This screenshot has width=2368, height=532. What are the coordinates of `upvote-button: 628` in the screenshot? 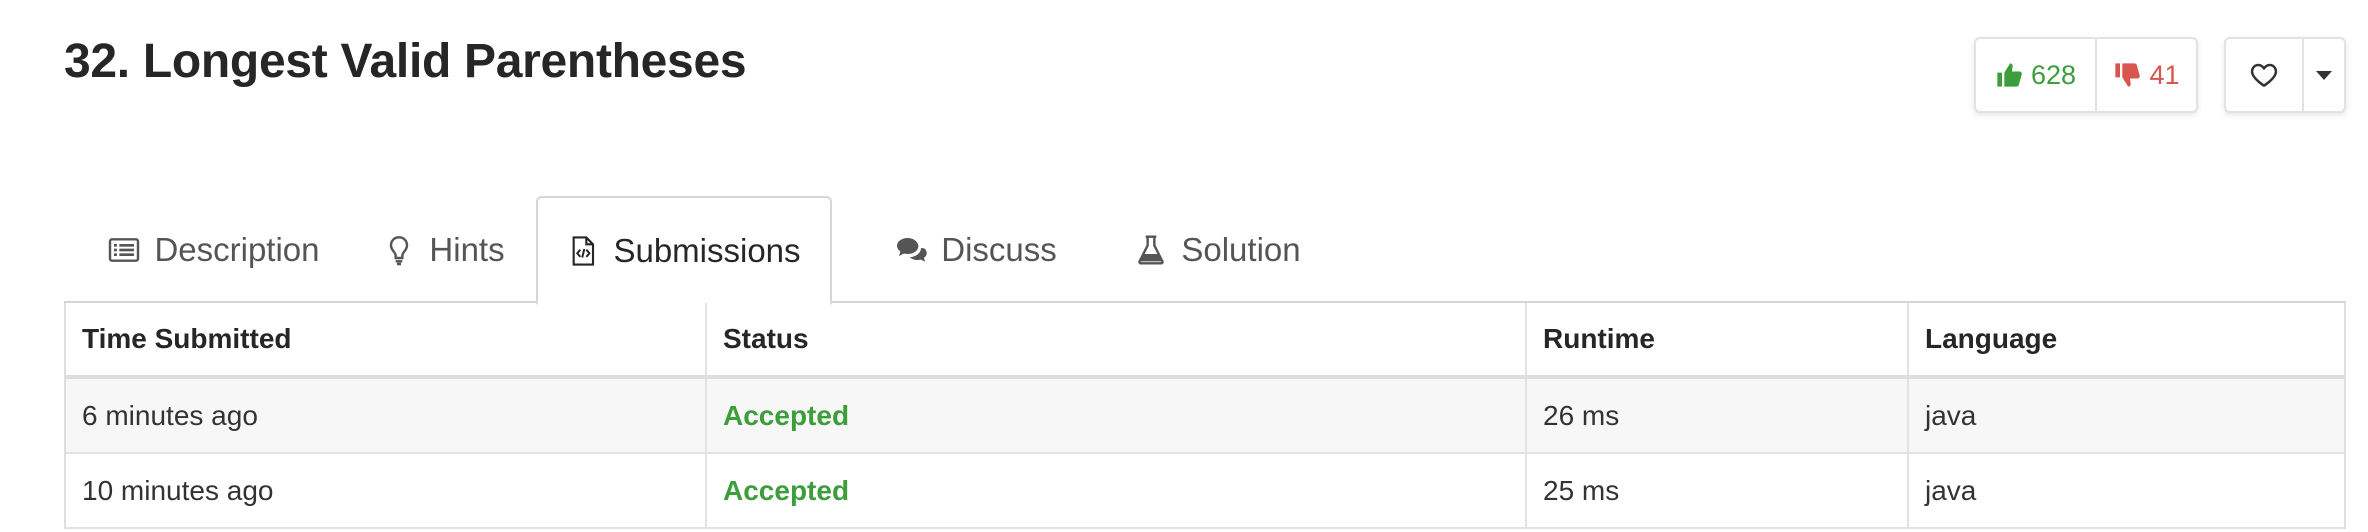 It's located at (2036, 75).